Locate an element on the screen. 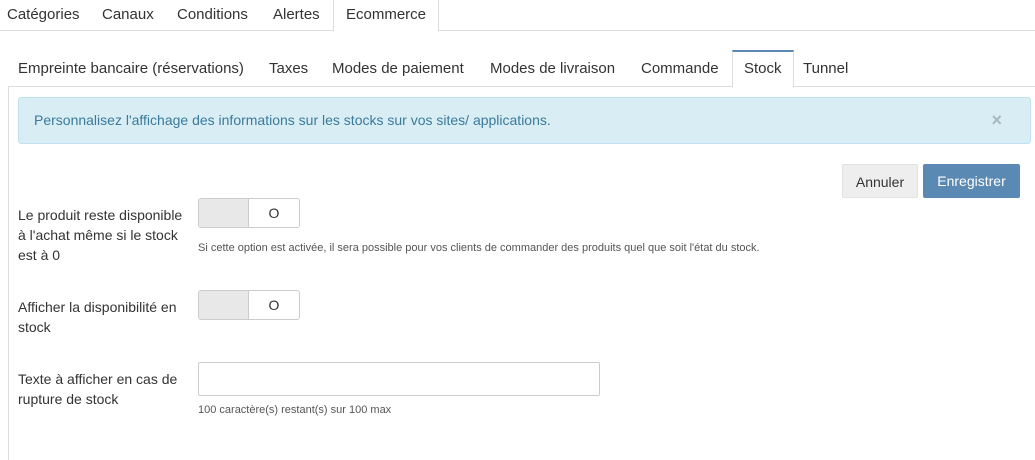 This screenshot has height=460, width=1035. tab-tunnel: Tunnel is located at coordinates (825, 68).